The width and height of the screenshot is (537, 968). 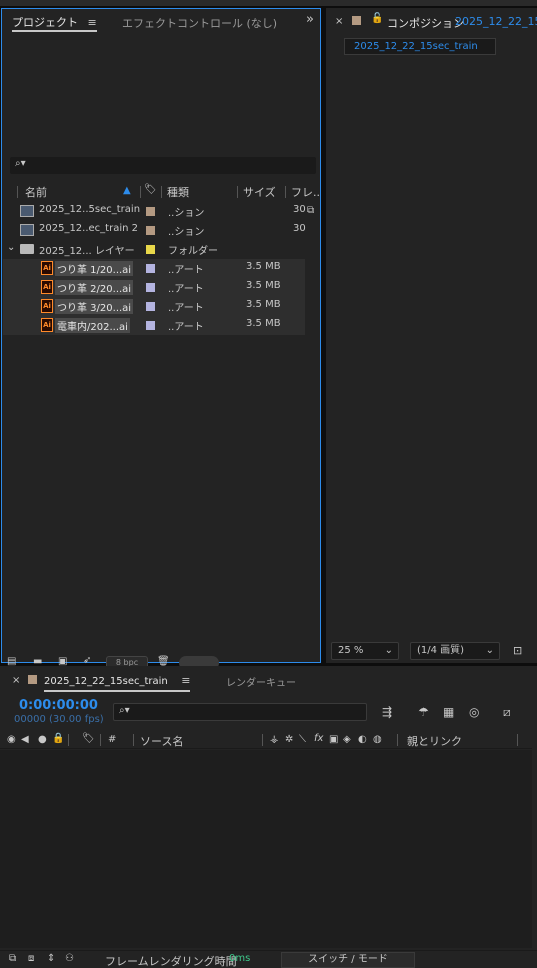 What do you see at coordinates (162, 192) in the screenshot?
I see `project-column-header: 名前 ▲ 🏷 種類 サイズ フレ..` at bounding box center [162, 192].